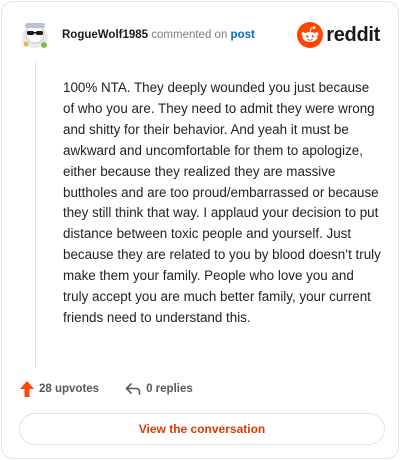 The image size is (400, 460). Describe the element at coordinates (105, 35) in the screenshot. I see `username-link: RogueWolf1985` at that location.